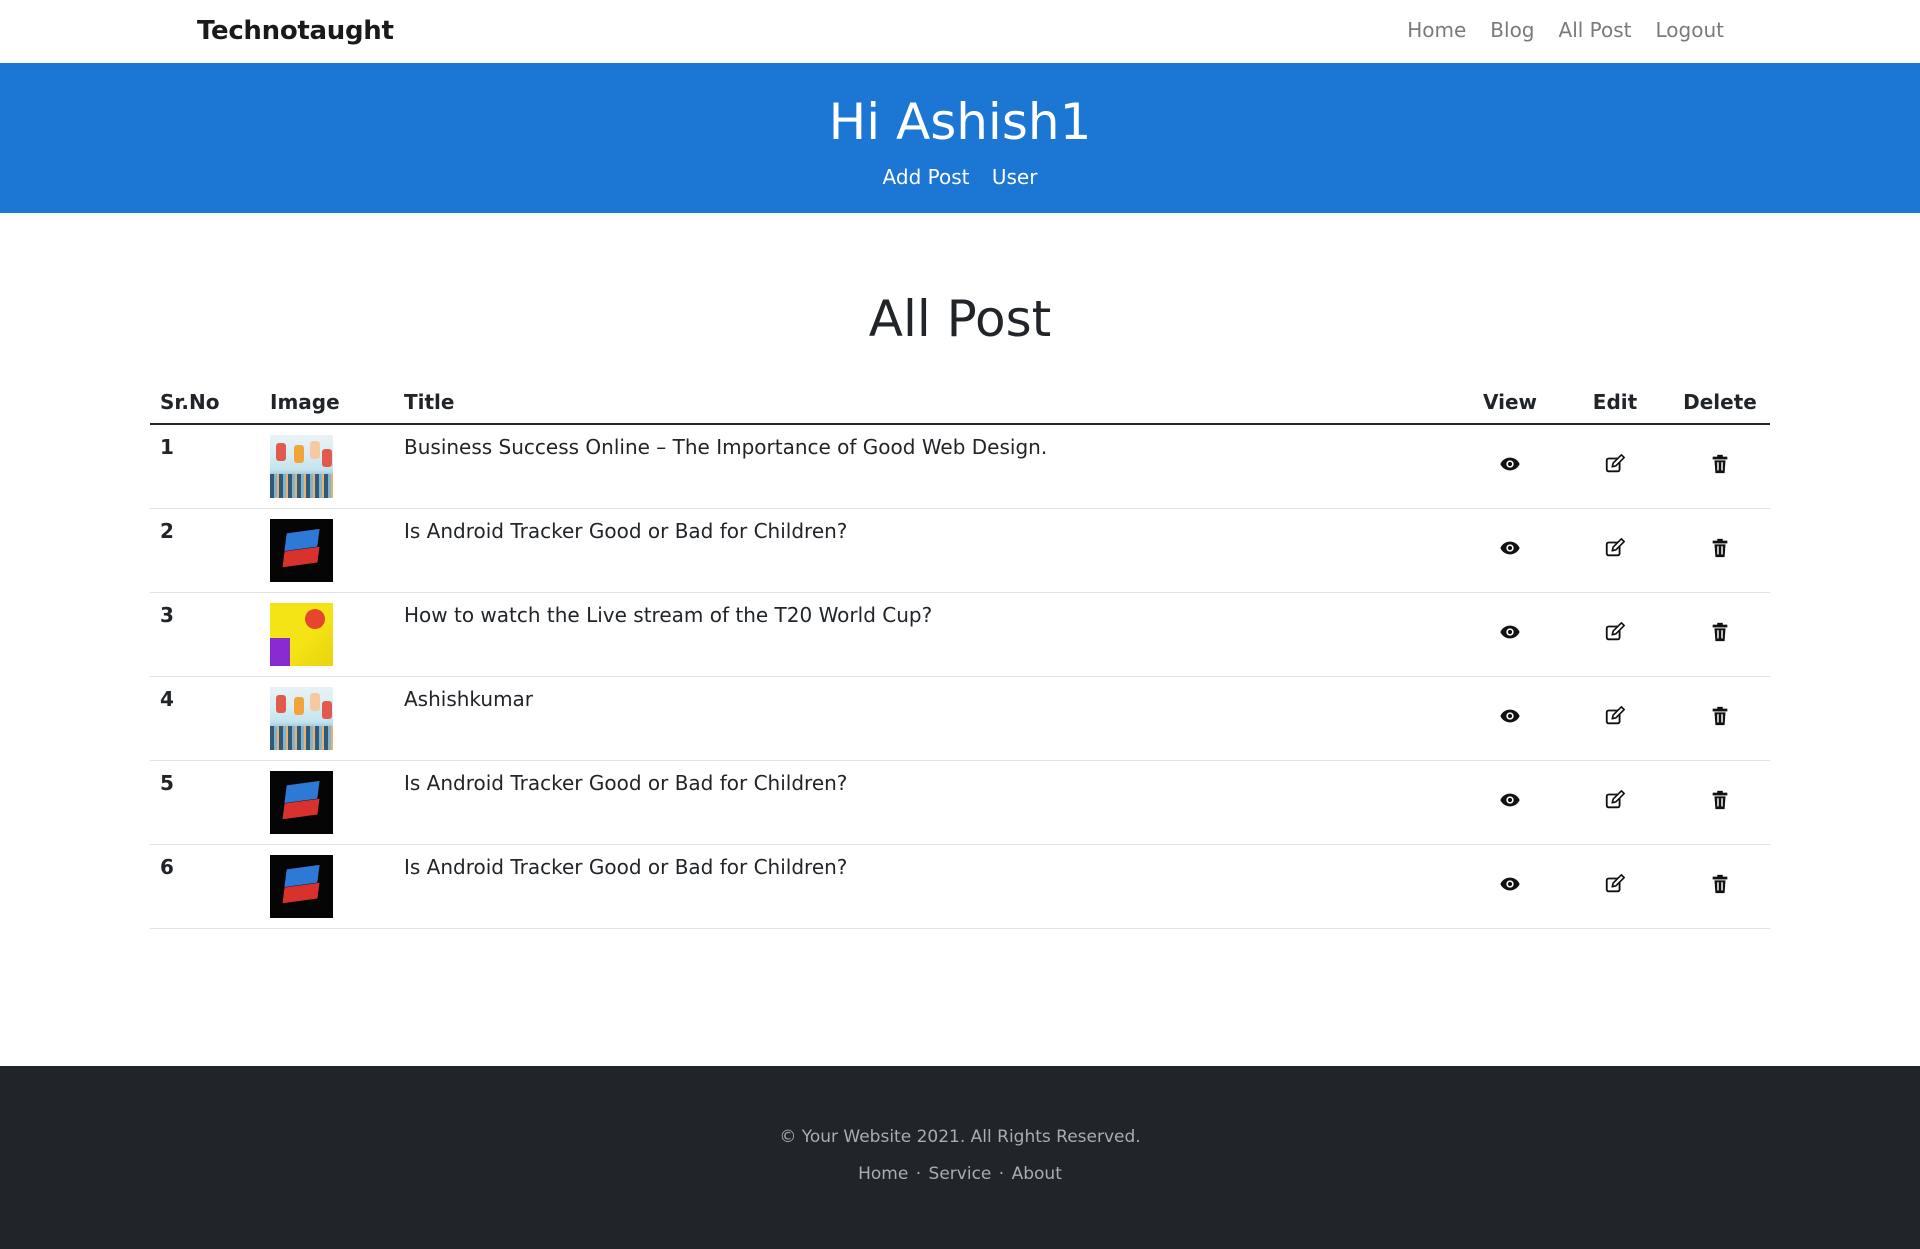 This screenshot has width=1920, height=1249. What do you see at coordinates (926, 177) in the screenshot?
I see `add-post-link: Add Post` at bounding box center [926, 177].